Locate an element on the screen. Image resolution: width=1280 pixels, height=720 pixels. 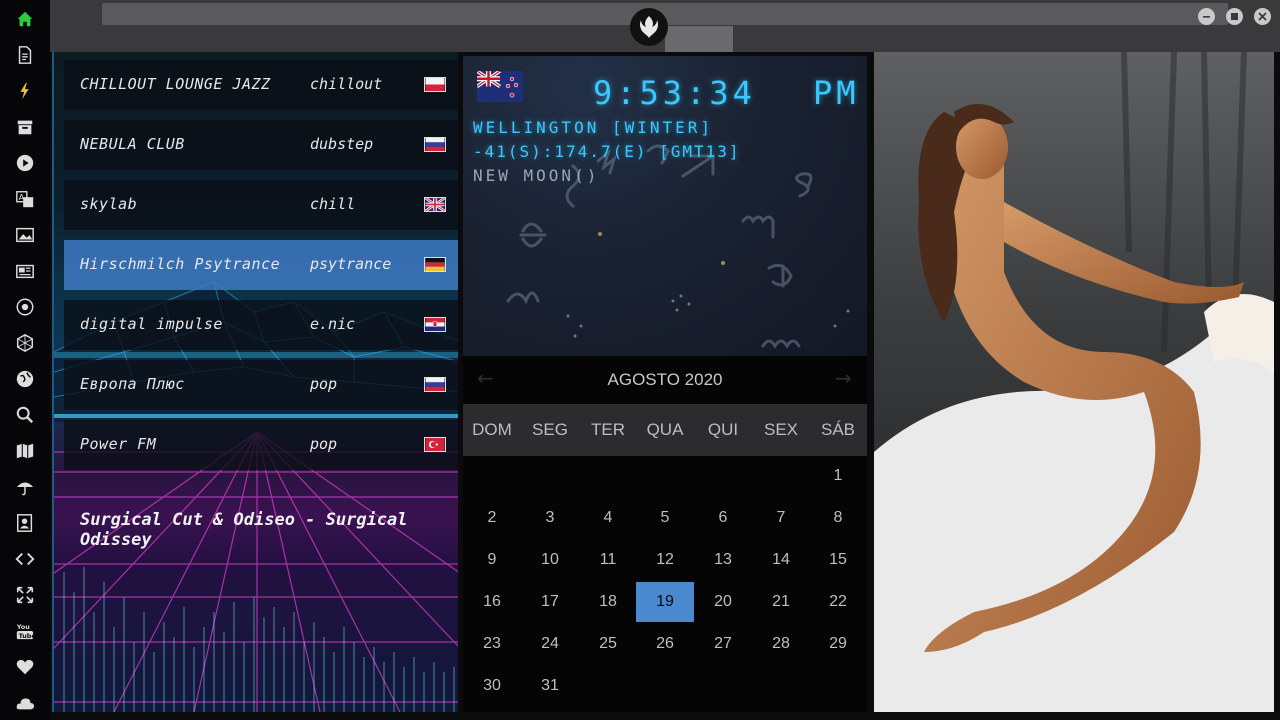
calendar-day: 27 is located at coordinates (723, 644).